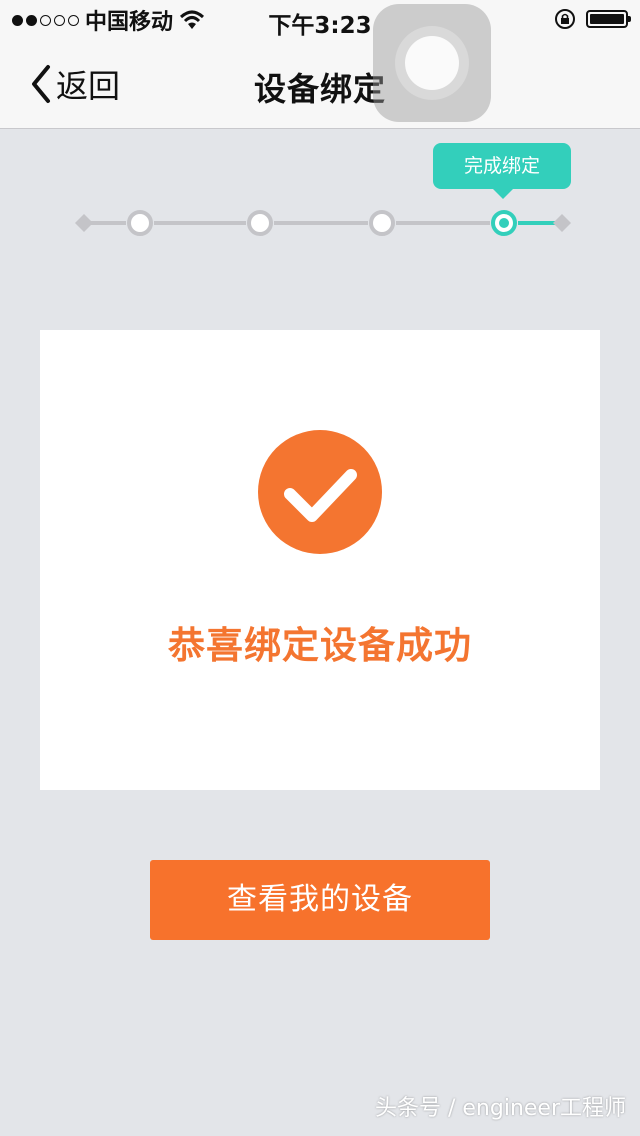 This screenshot has height=1136, width=640. What do you see at coordinates (320, 645) in the screenshot?
I see `success-message: 恭喜绑定设备成功` at bounding box center [320, 645].